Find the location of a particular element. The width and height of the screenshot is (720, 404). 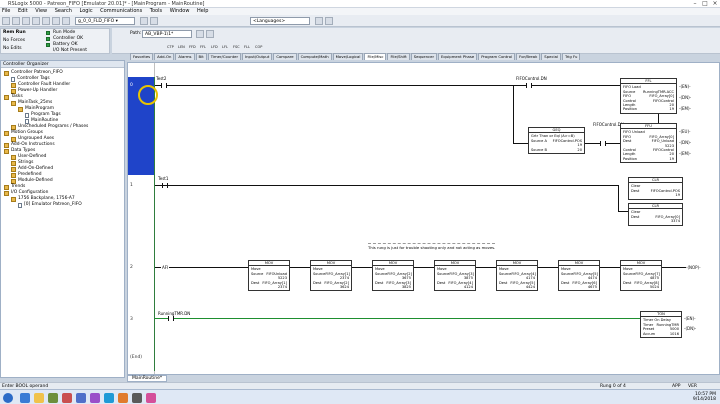

menu-search: Search is located at coordinates (63, 11).